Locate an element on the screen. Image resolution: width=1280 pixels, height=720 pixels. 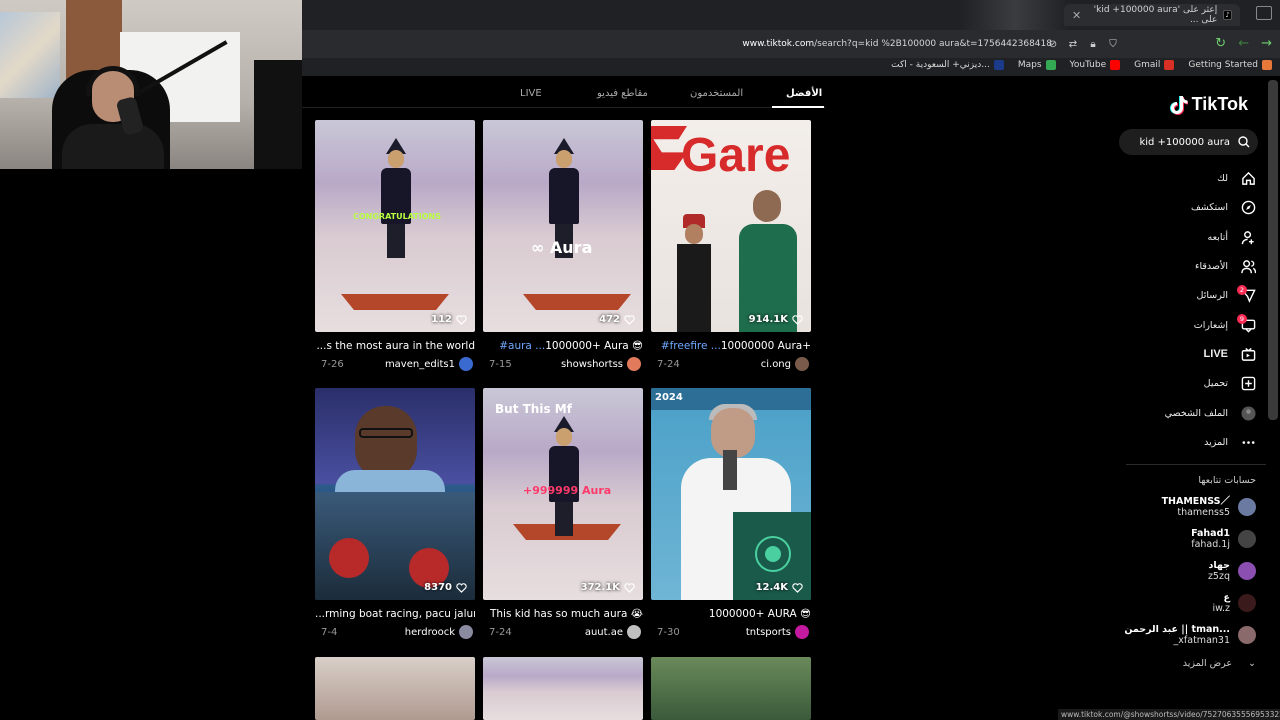
active-tab-indicator is located at coordinates (798, 107).